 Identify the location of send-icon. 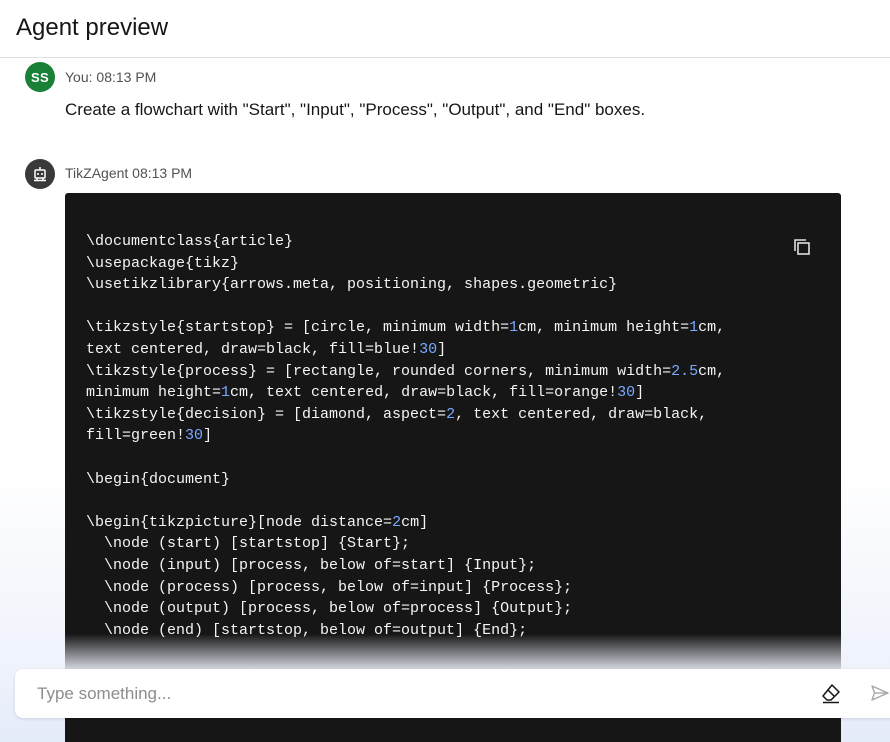
(880, 693).